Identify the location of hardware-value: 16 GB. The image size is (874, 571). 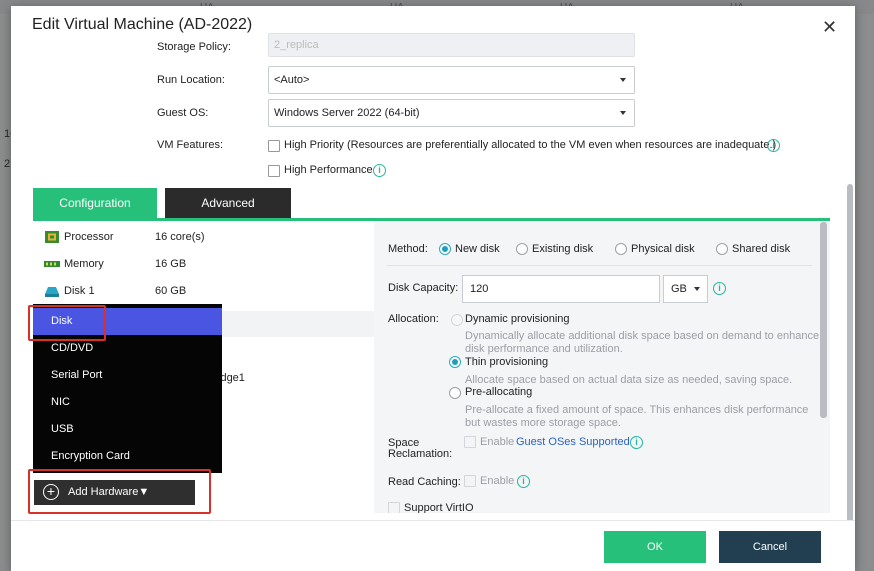
(171, 264).